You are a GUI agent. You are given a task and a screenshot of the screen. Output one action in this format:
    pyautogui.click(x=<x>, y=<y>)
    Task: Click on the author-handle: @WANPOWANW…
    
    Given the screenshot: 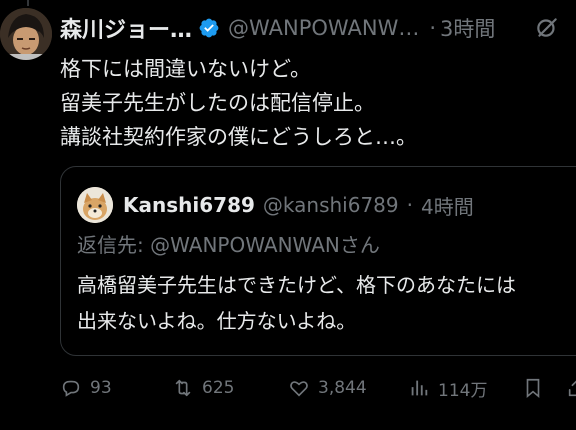 What is the action you would take?
    pyautogui.click(x=323, y=28)
    